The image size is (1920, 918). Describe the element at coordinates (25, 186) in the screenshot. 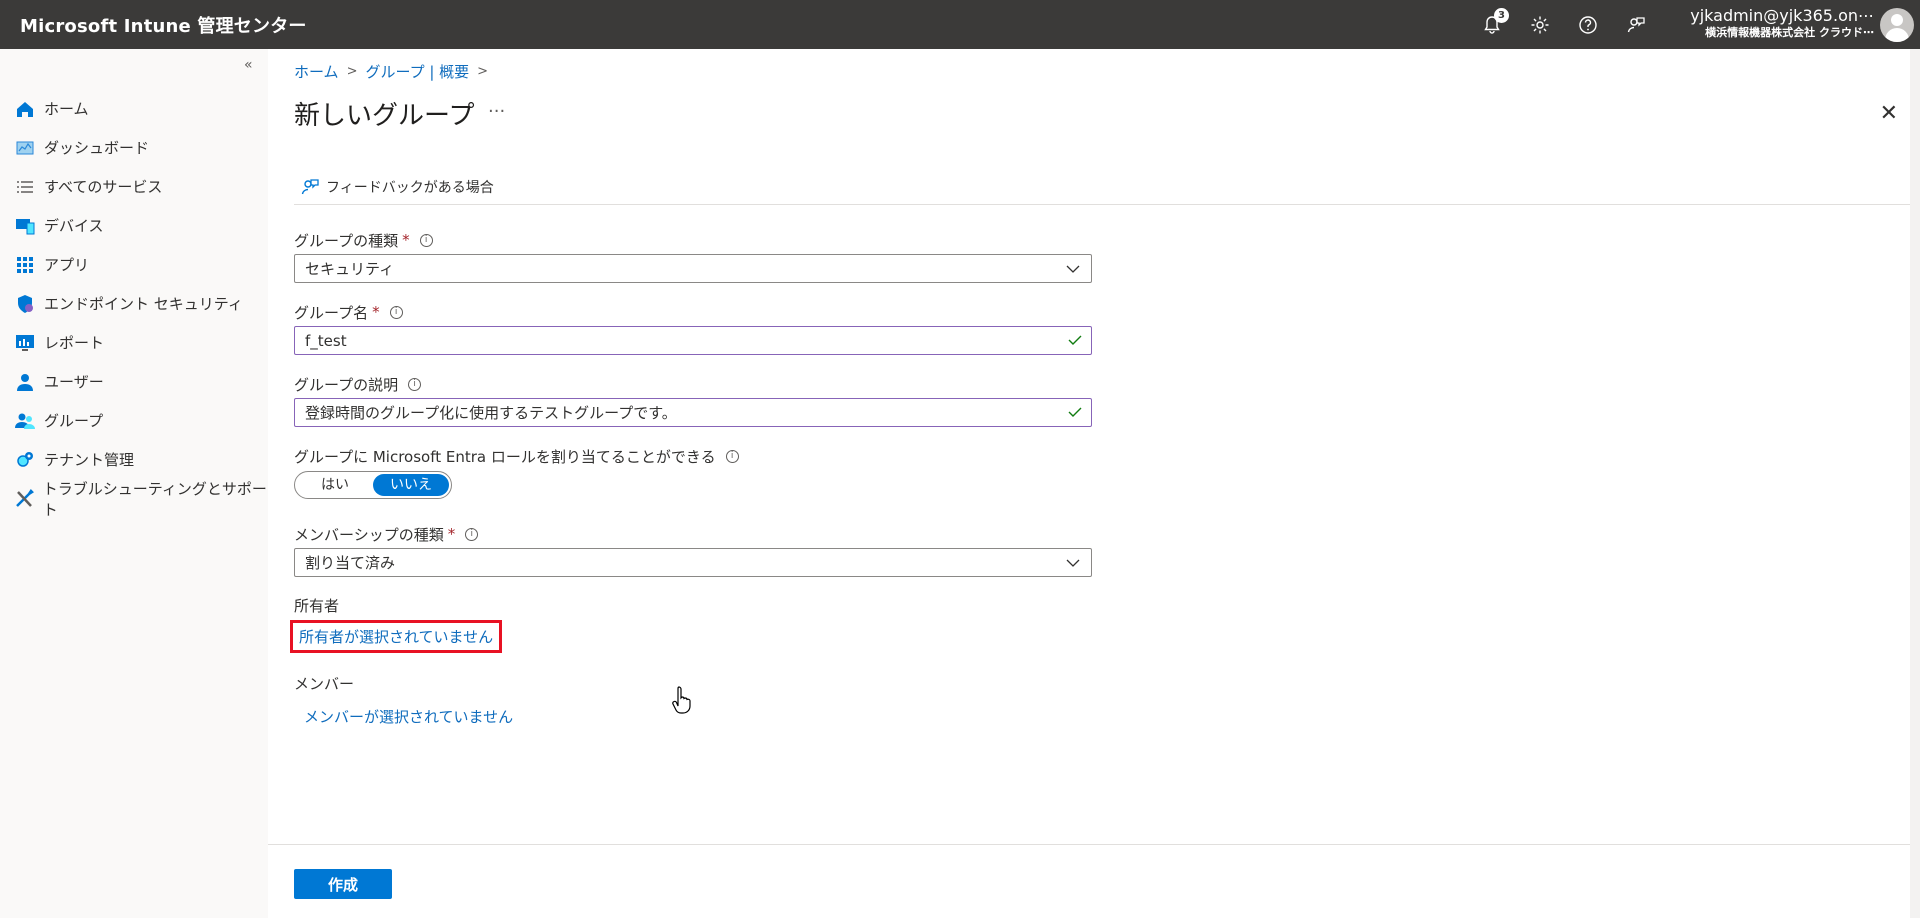

I see `list-icon` at that location.